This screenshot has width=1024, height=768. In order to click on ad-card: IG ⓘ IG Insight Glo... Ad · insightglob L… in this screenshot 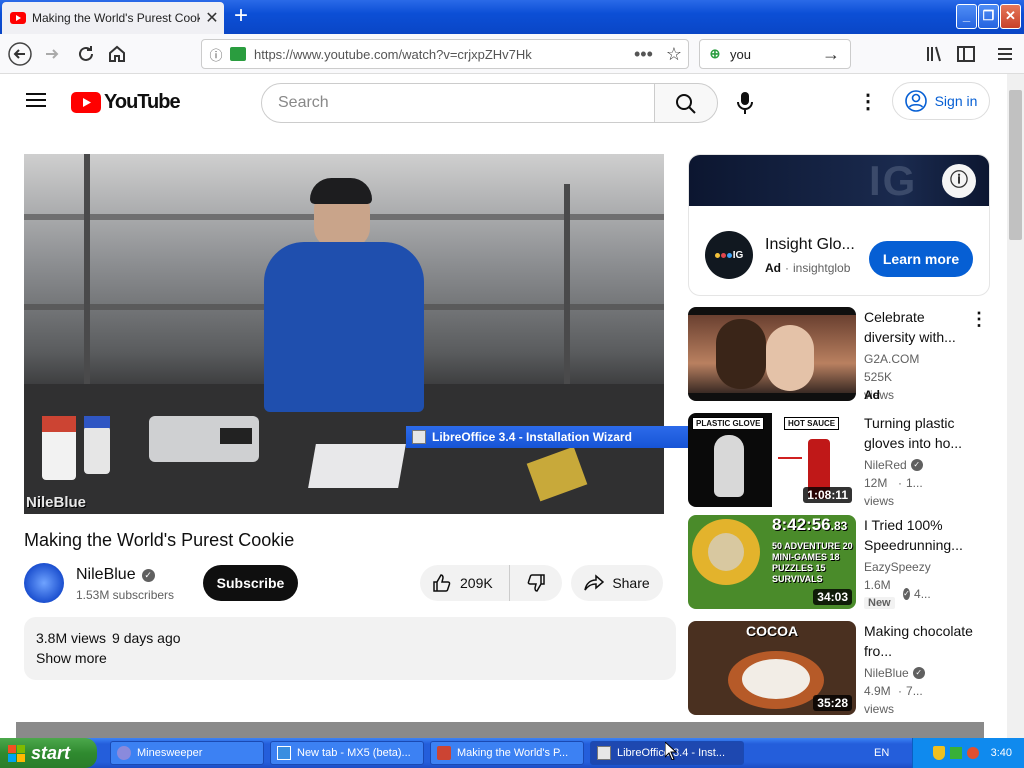, I will do `click(839, 225)`.